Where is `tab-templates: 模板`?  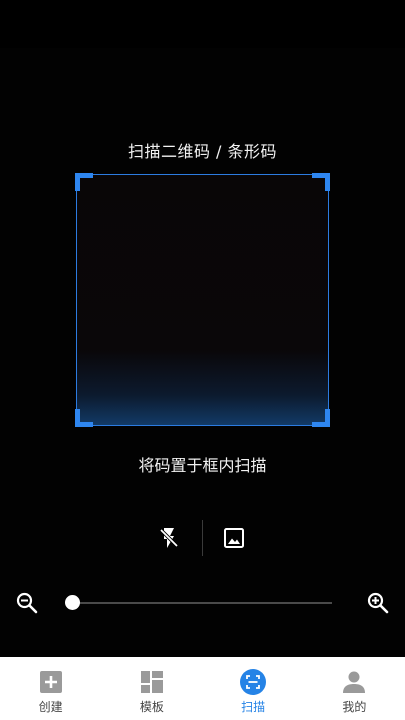
tab-templates: 模板 is located at coordinates (151, 688).